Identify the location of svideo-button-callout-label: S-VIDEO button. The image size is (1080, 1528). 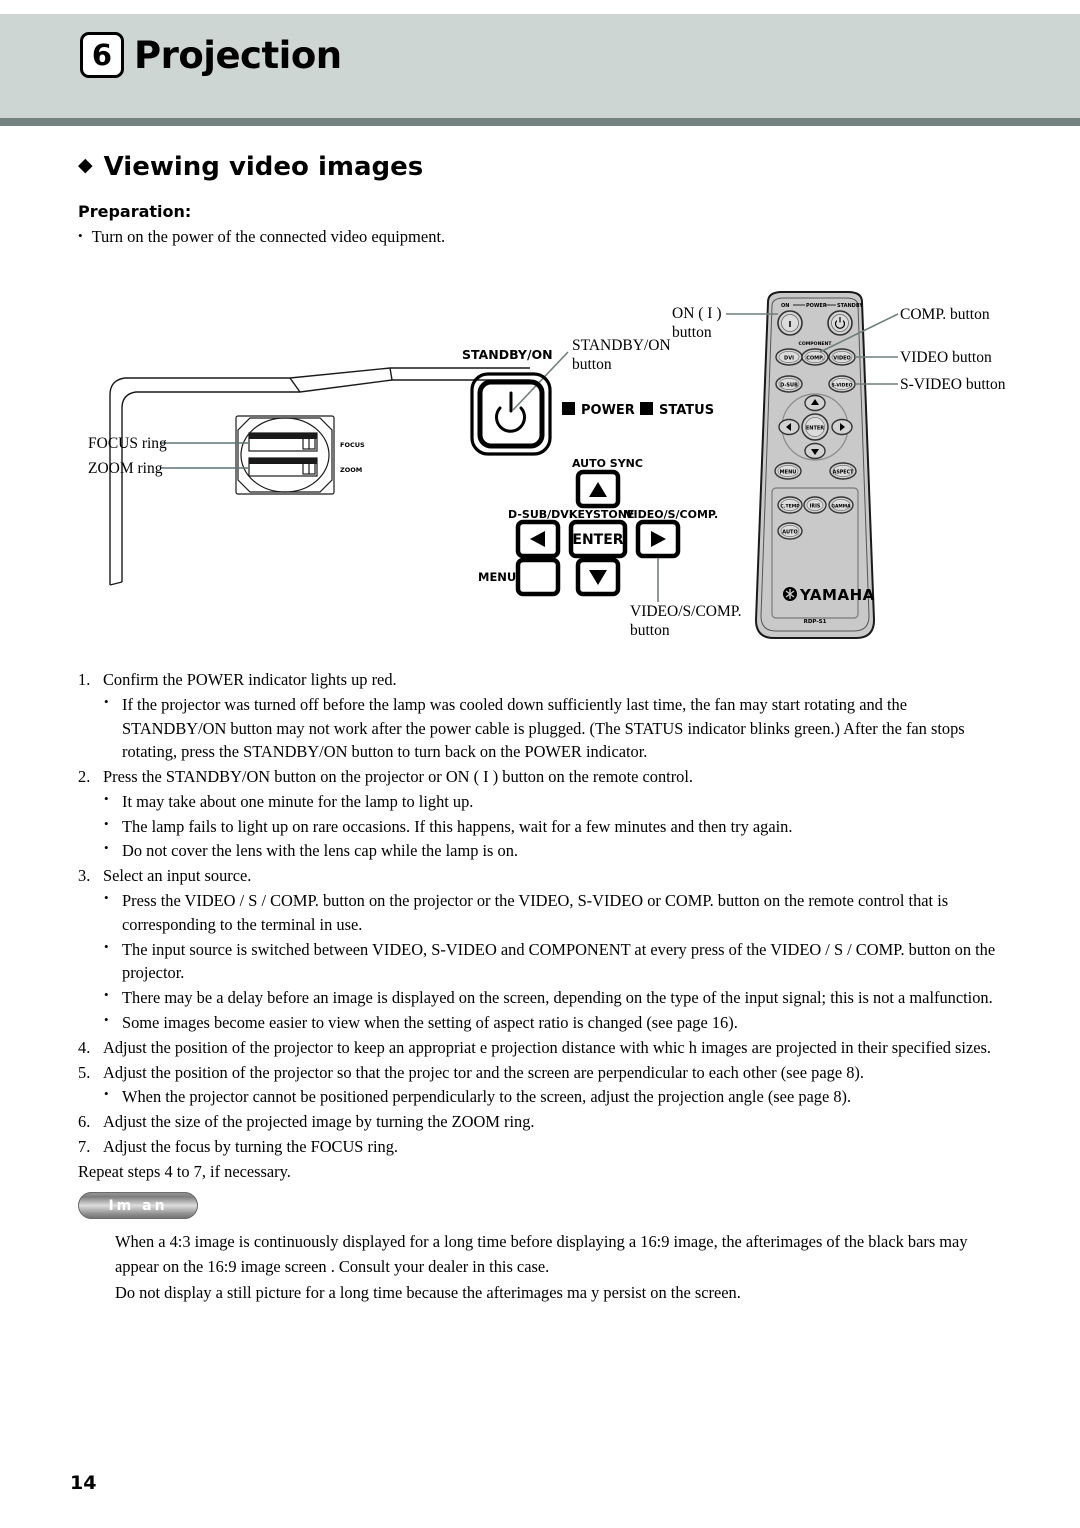
(953, 384).